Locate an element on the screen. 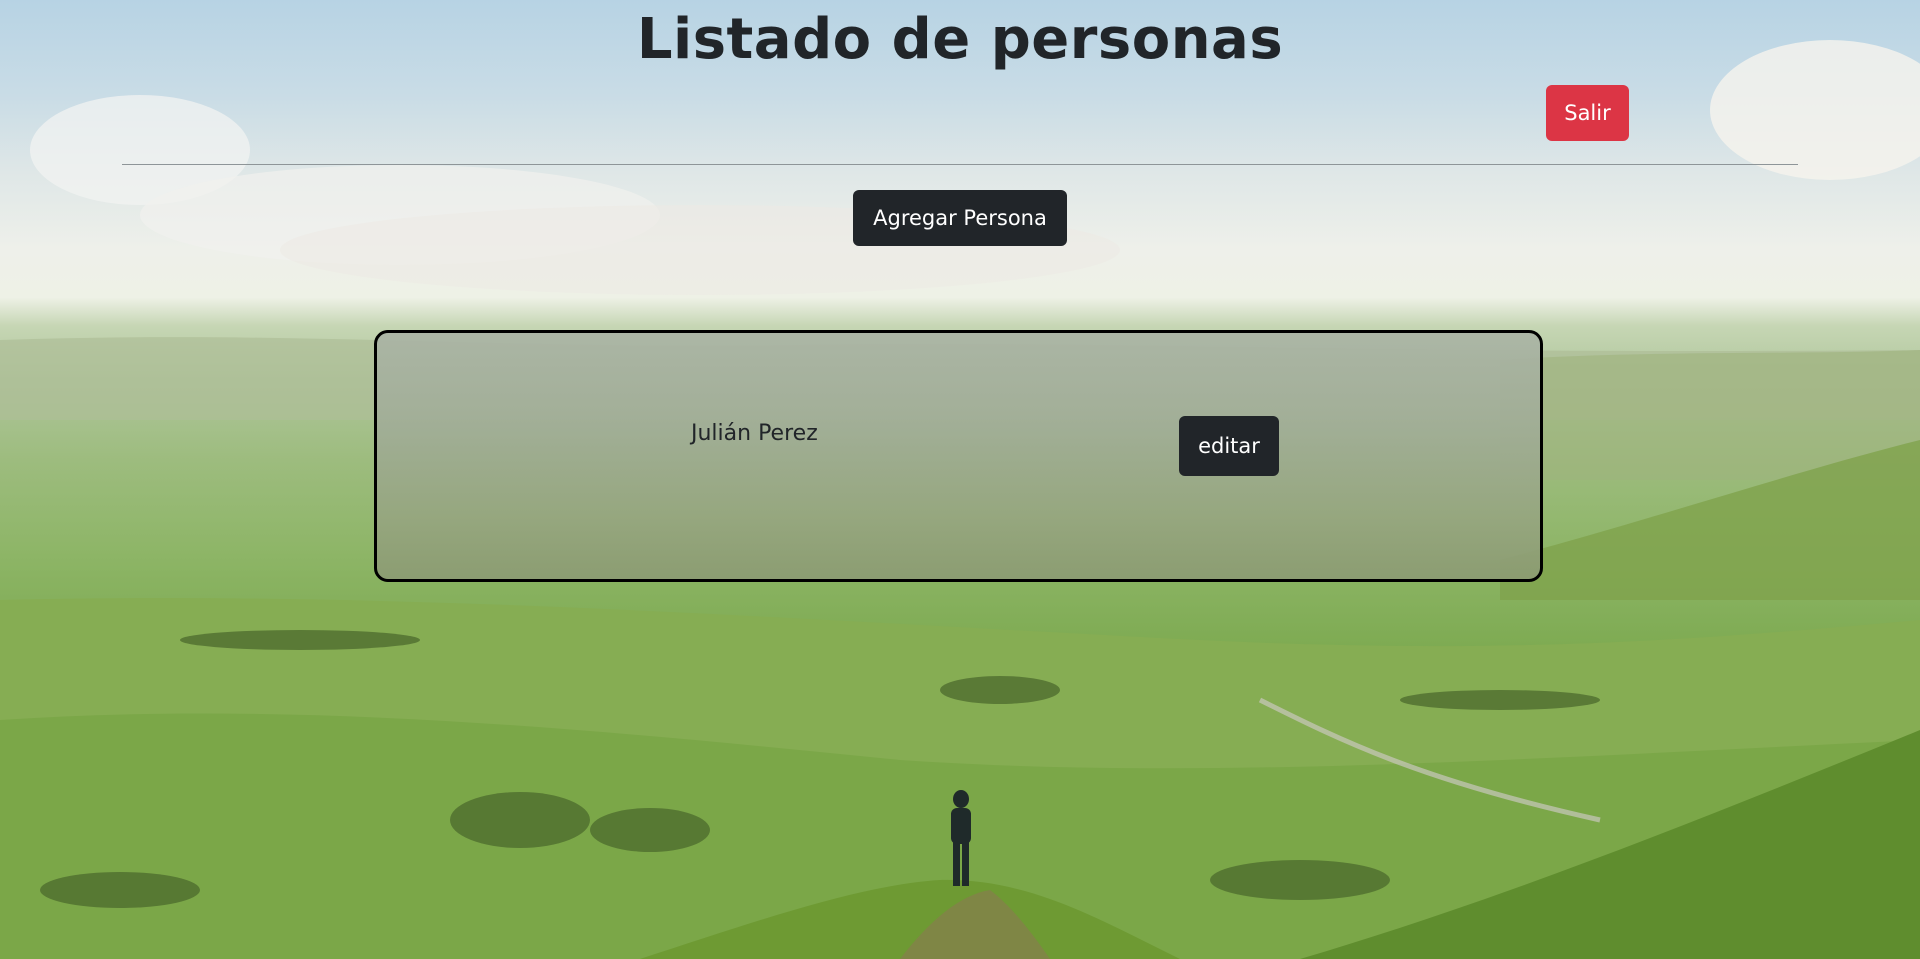 The width and height of the screenshot is (1920, 959). page-title: Listado de personas is located at coordinates (960, 39).